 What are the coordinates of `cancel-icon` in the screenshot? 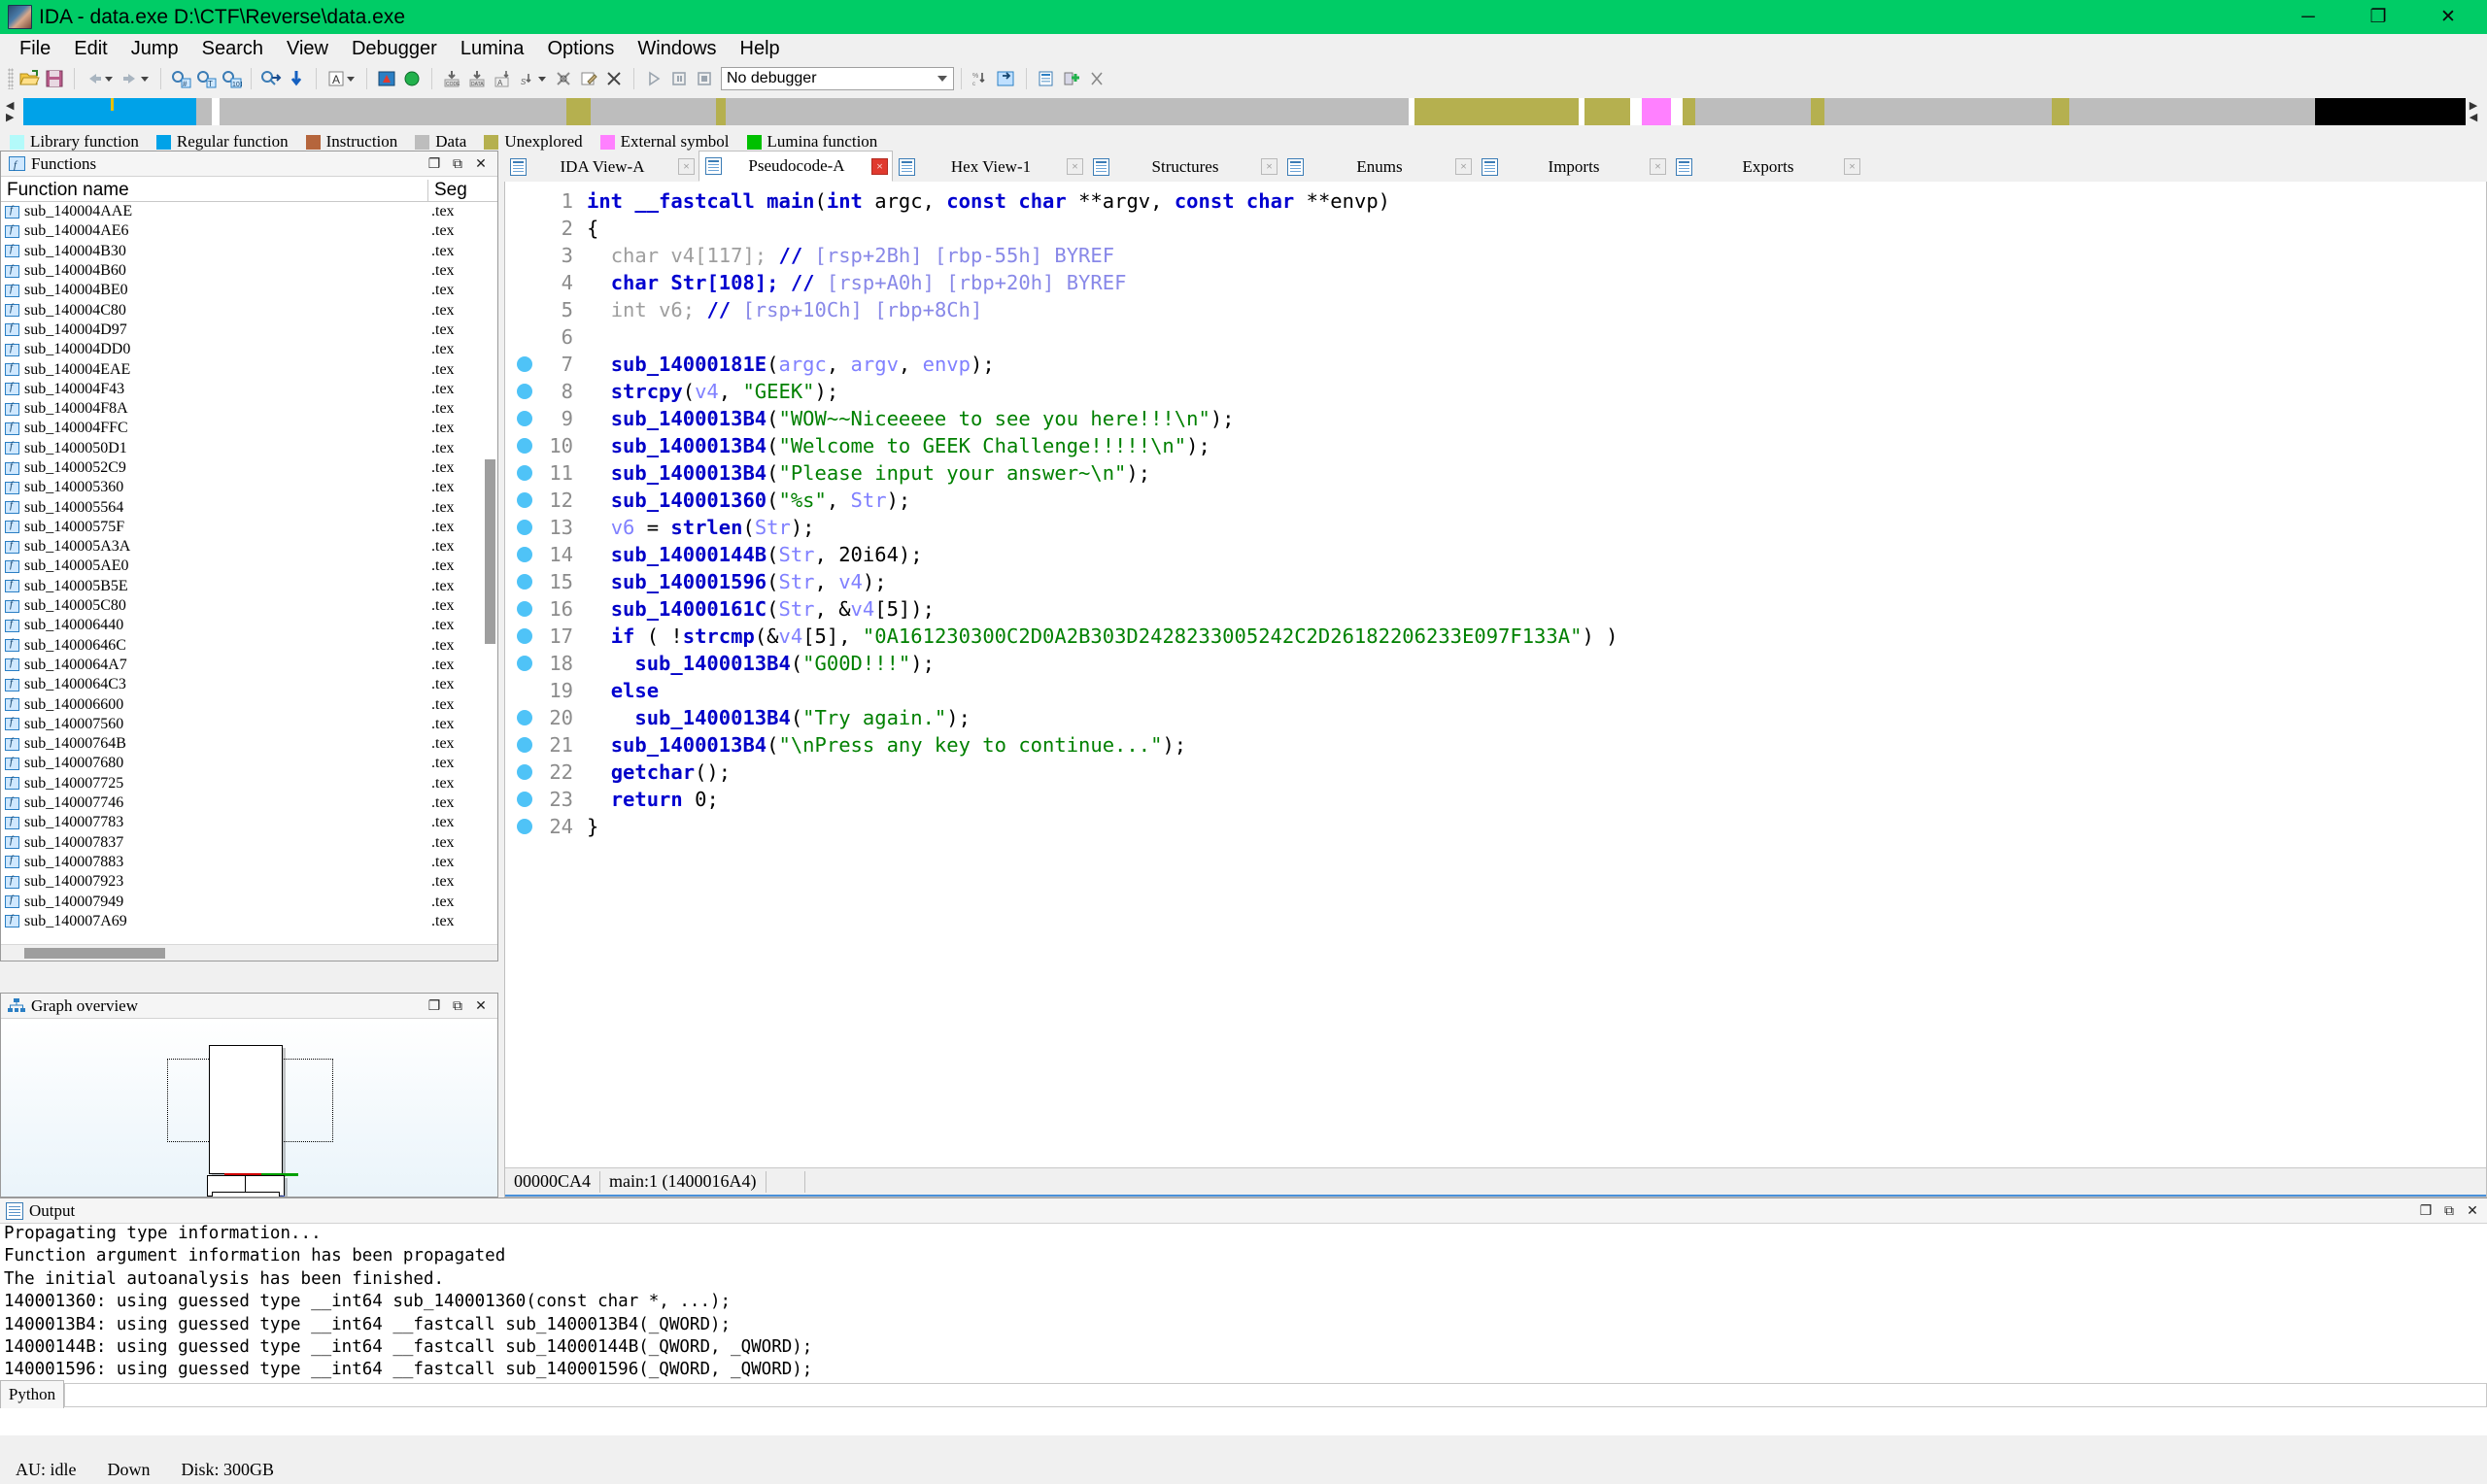 It's located at (1096, 78).